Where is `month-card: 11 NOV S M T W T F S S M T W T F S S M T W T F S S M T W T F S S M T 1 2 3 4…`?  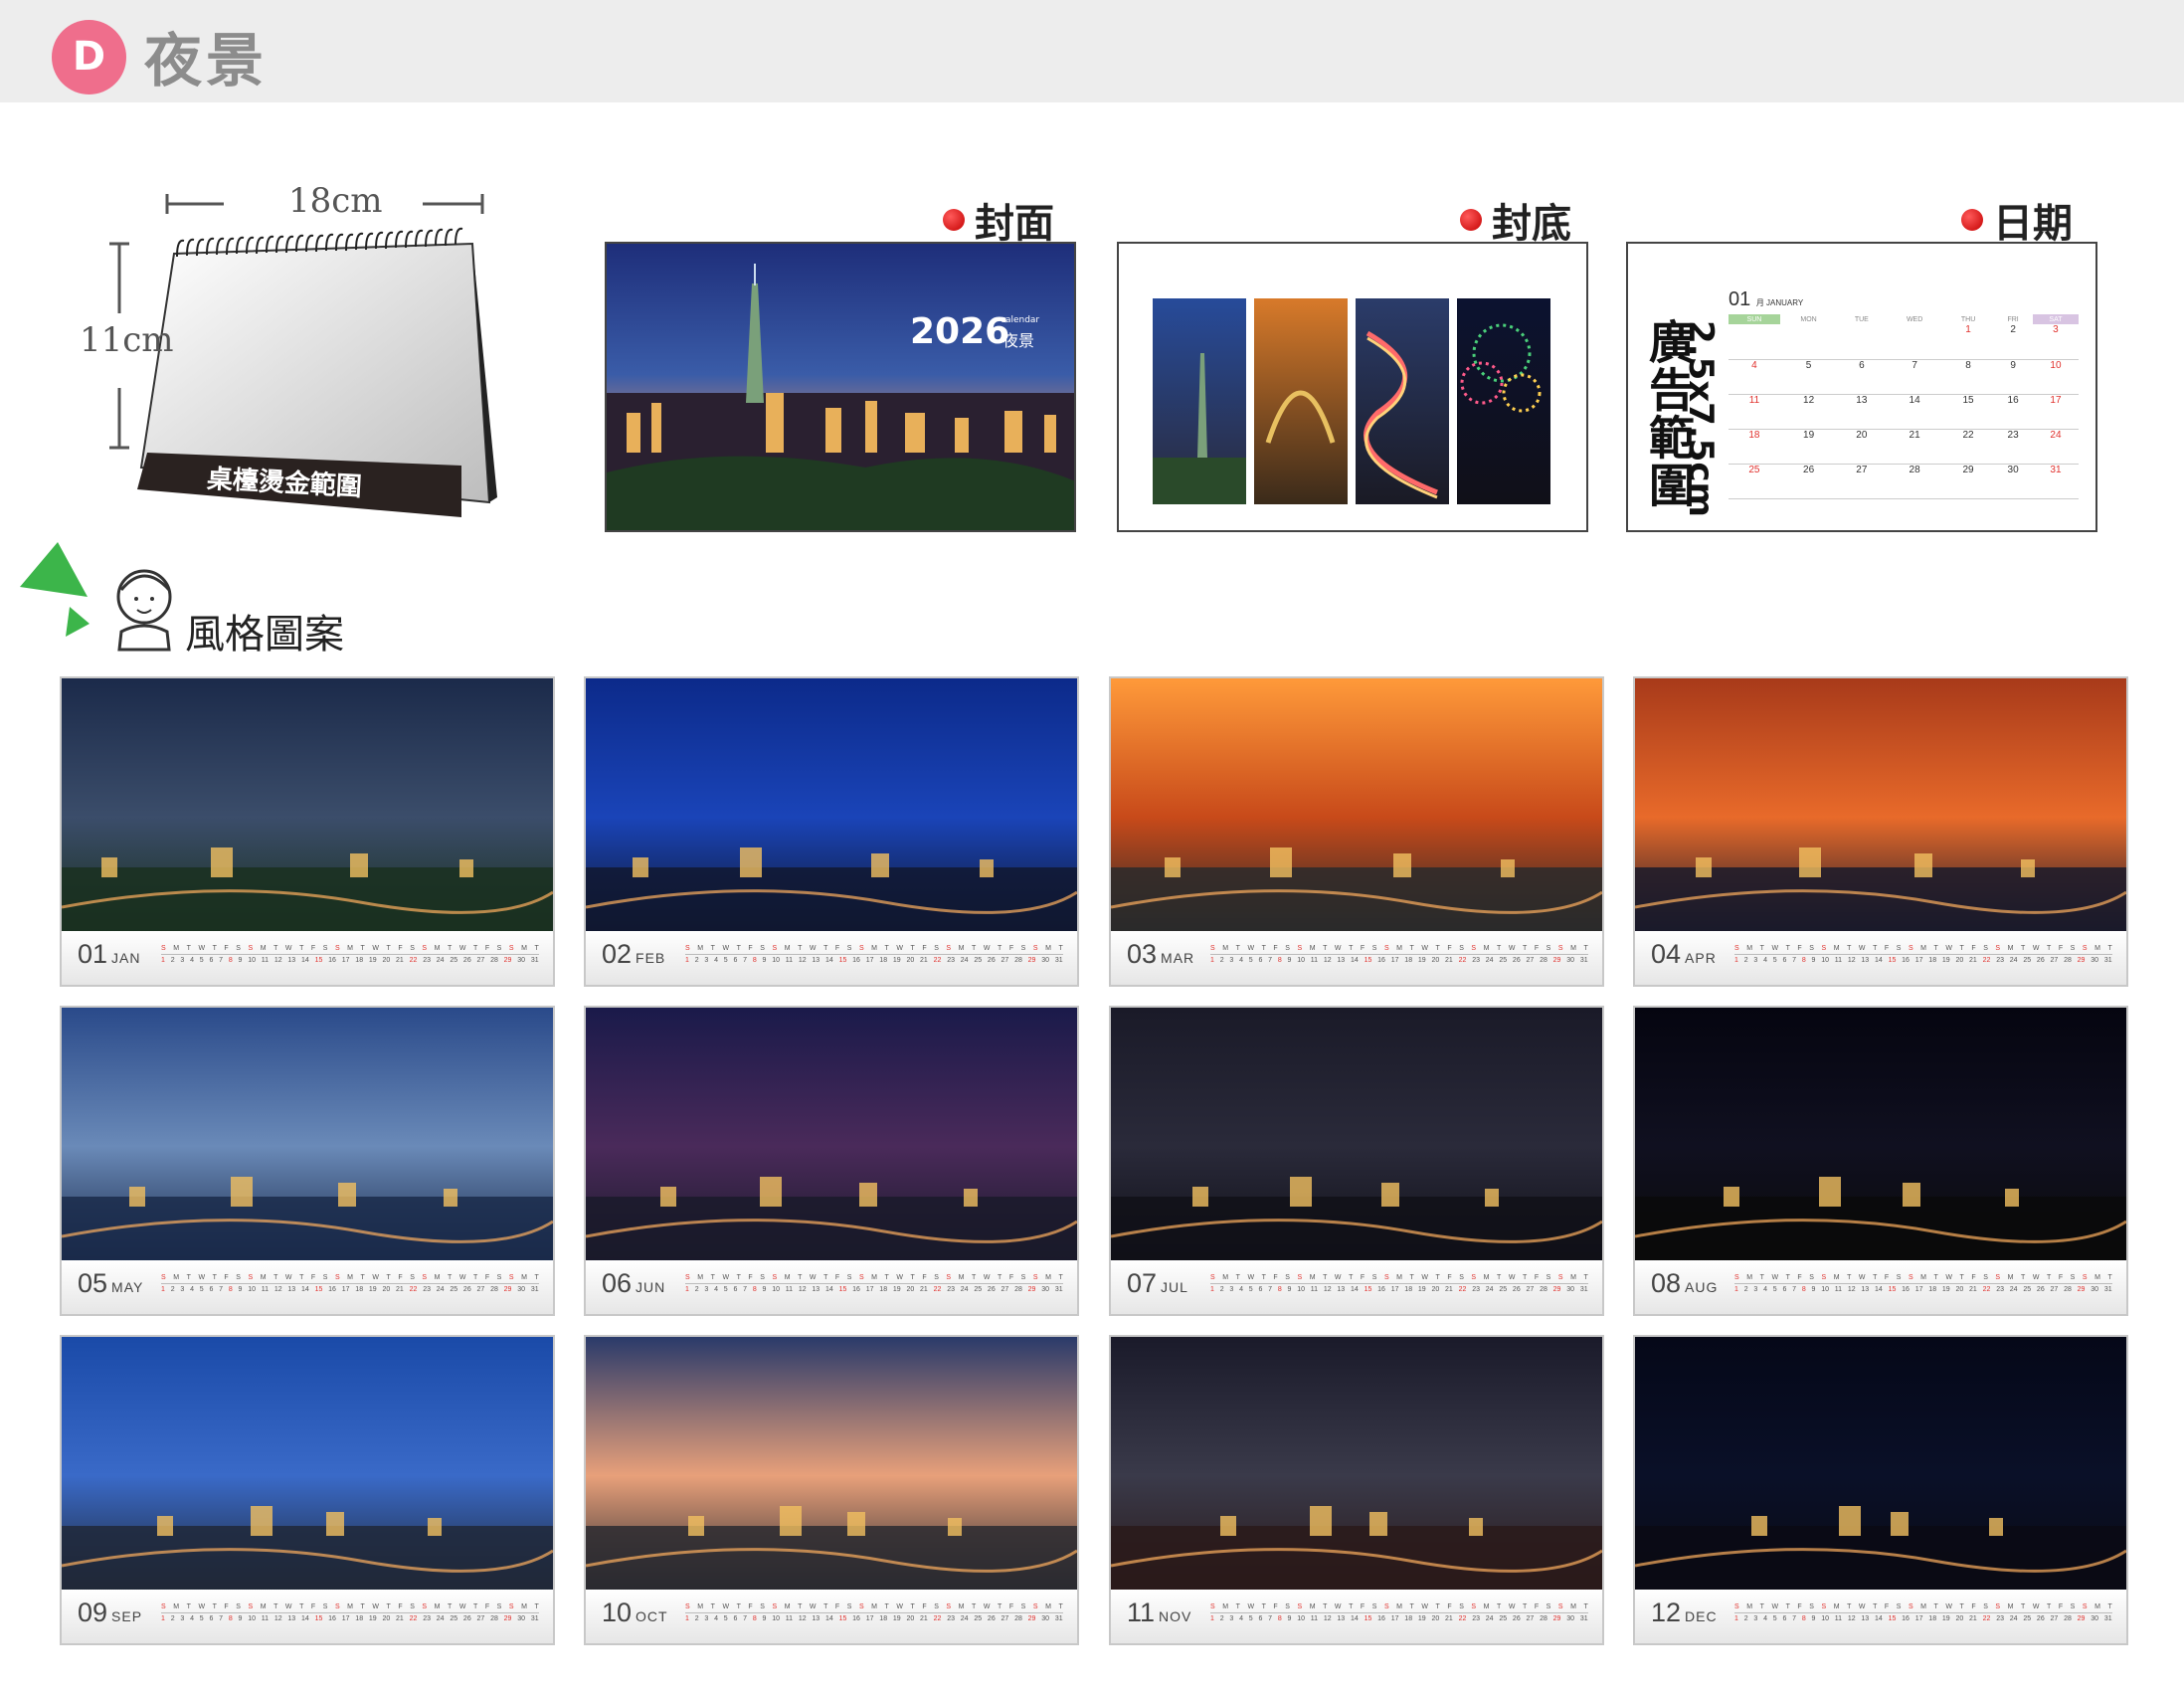 month-card: 11 NOV S M T W T F S S M T W T F S S M T W T F S S M T W T F S S M T 1 2 3 4… is located at coordinates (1356, 1490).